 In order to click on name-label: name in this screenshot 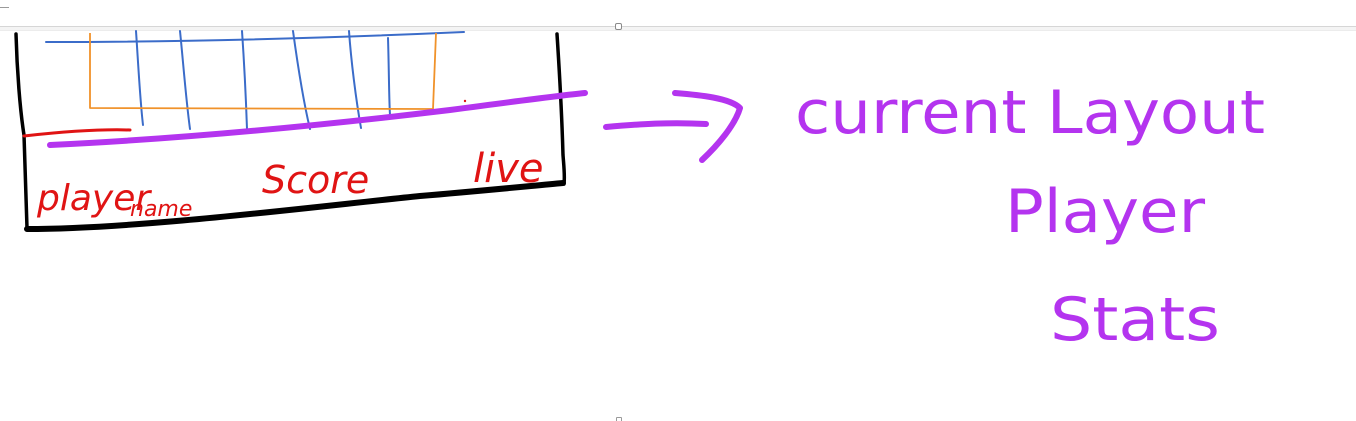, I will do `click(161, 209)`.